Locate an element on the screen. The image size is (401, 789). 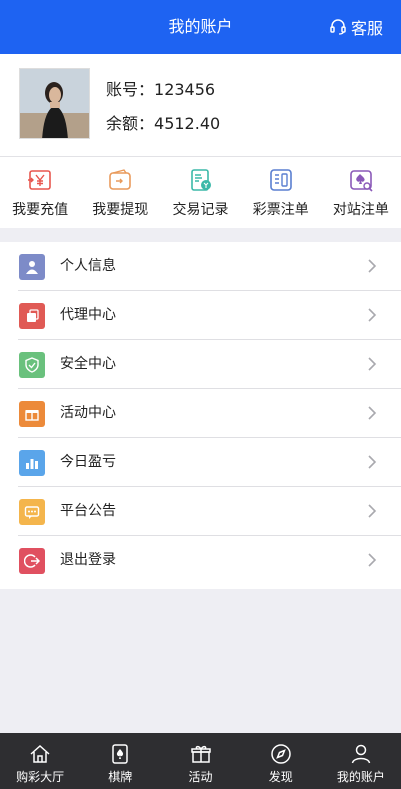
account-value: 123456 is located at coordinates (185, 89).